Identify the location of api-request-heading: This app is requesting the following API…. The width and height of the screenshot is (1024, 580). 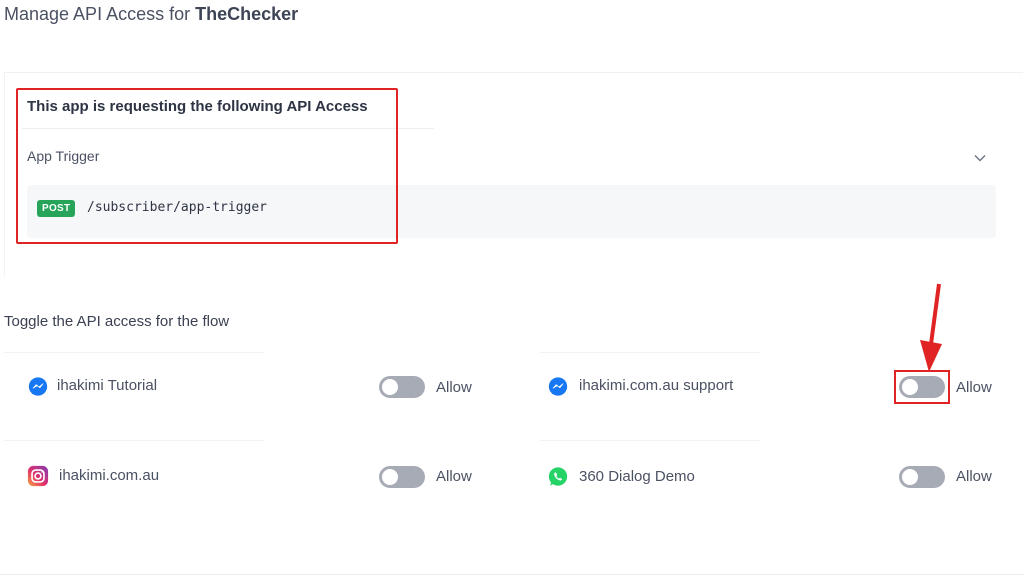
(197, 106).